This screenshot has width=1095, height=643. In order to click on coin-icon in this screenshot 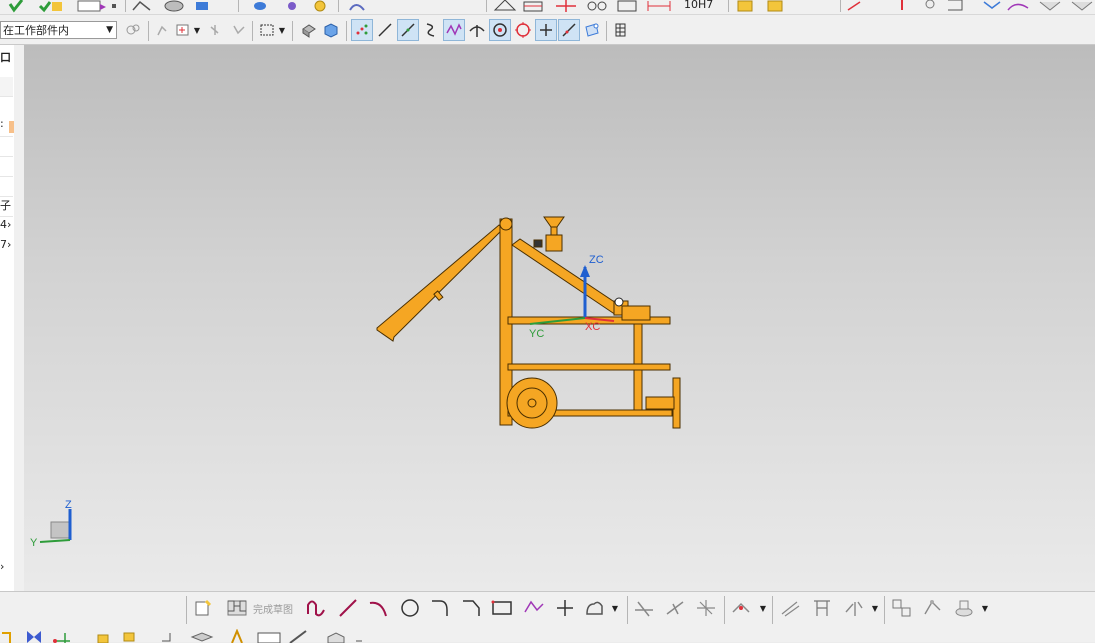, I will do `click(320, 6)`.